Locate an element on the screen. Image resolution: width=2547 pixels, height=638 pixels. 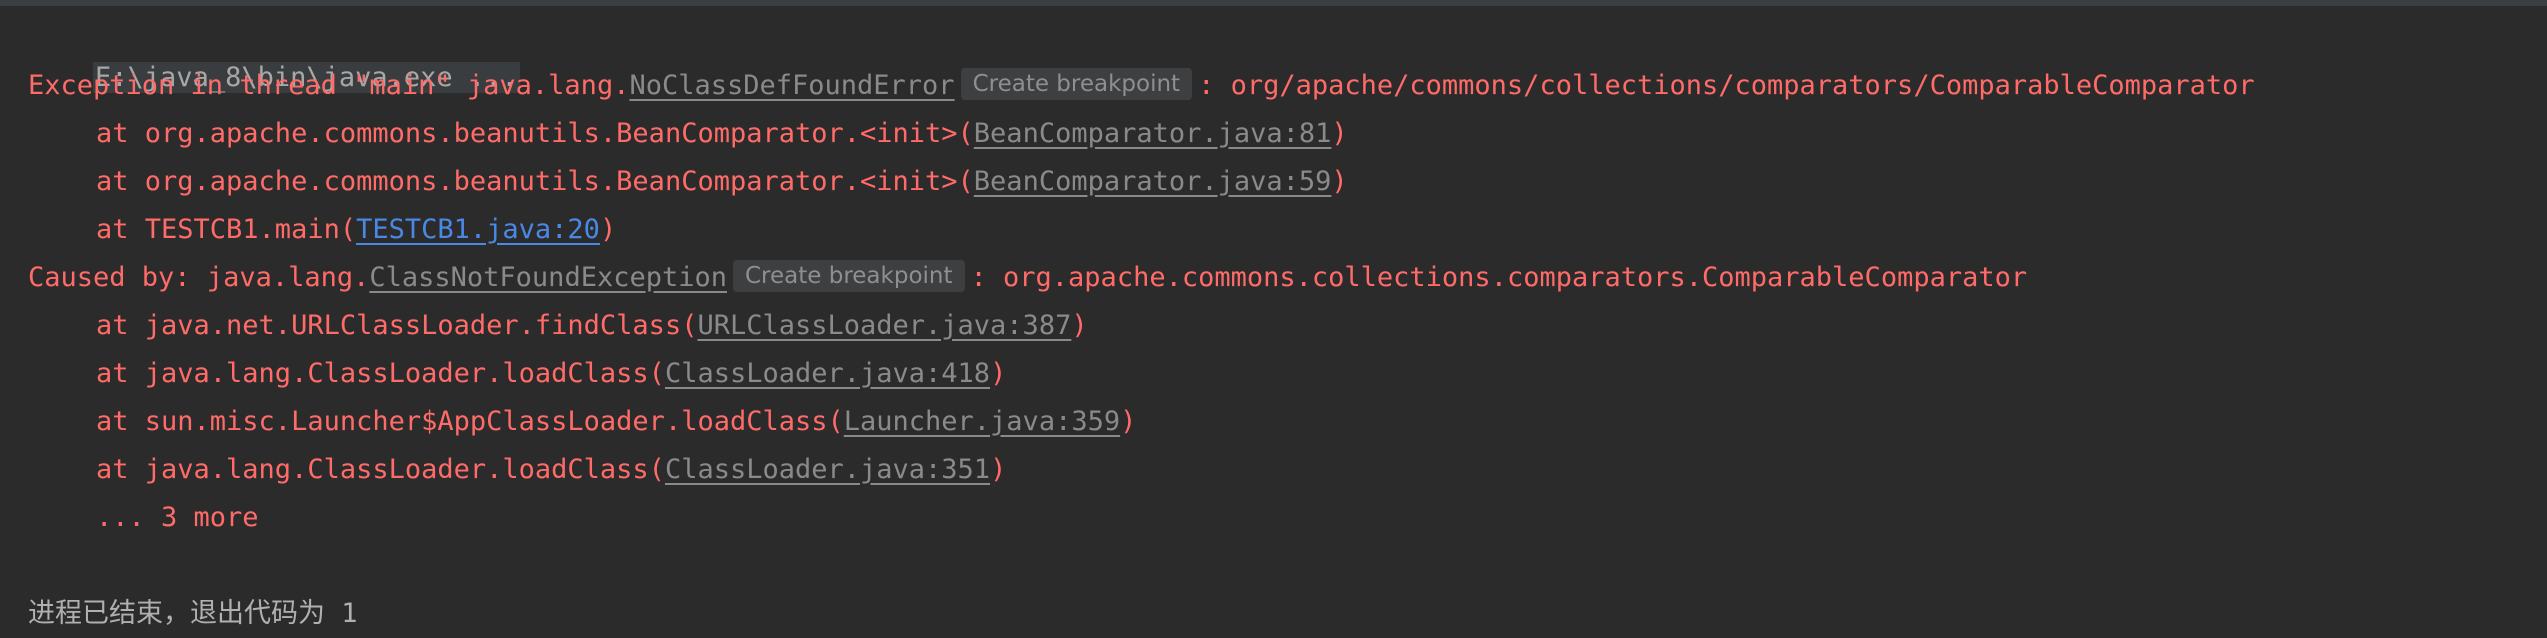
more-frames-line: ... 3 more is located at coordinates (143, 518).